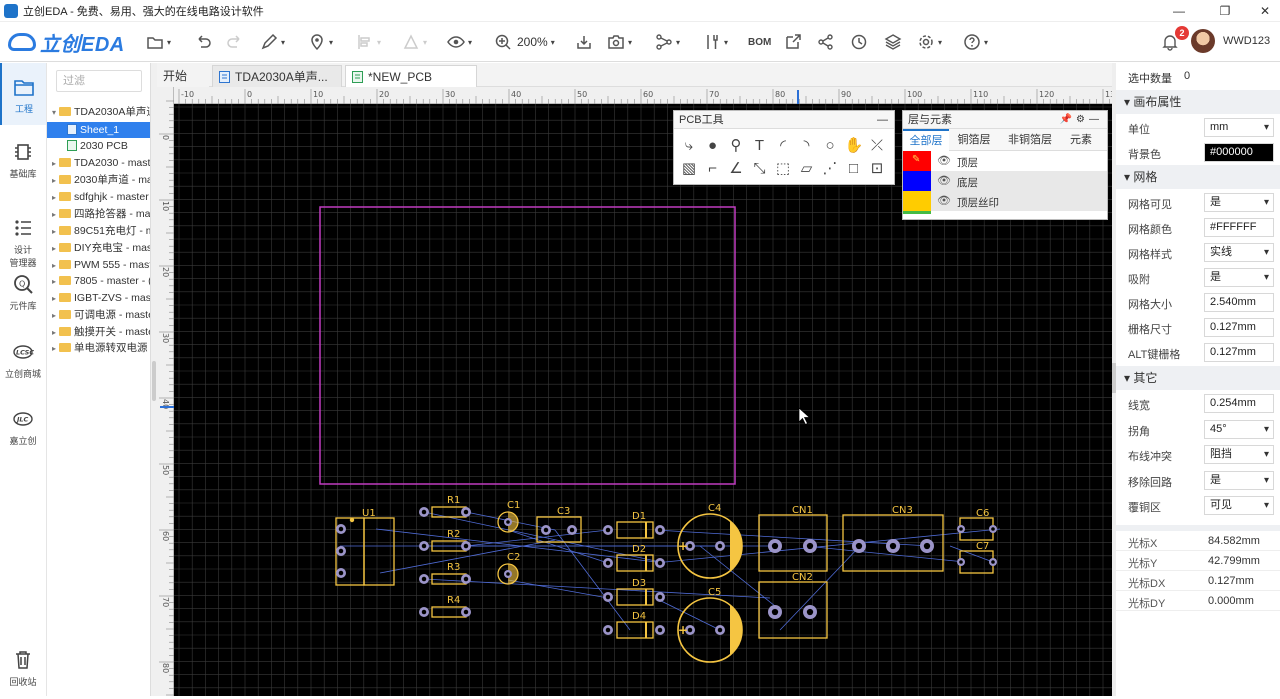 The width and height of the screenshot is (1280, 699). I want to click on place-menu-button: ▾, so click(320, 42).